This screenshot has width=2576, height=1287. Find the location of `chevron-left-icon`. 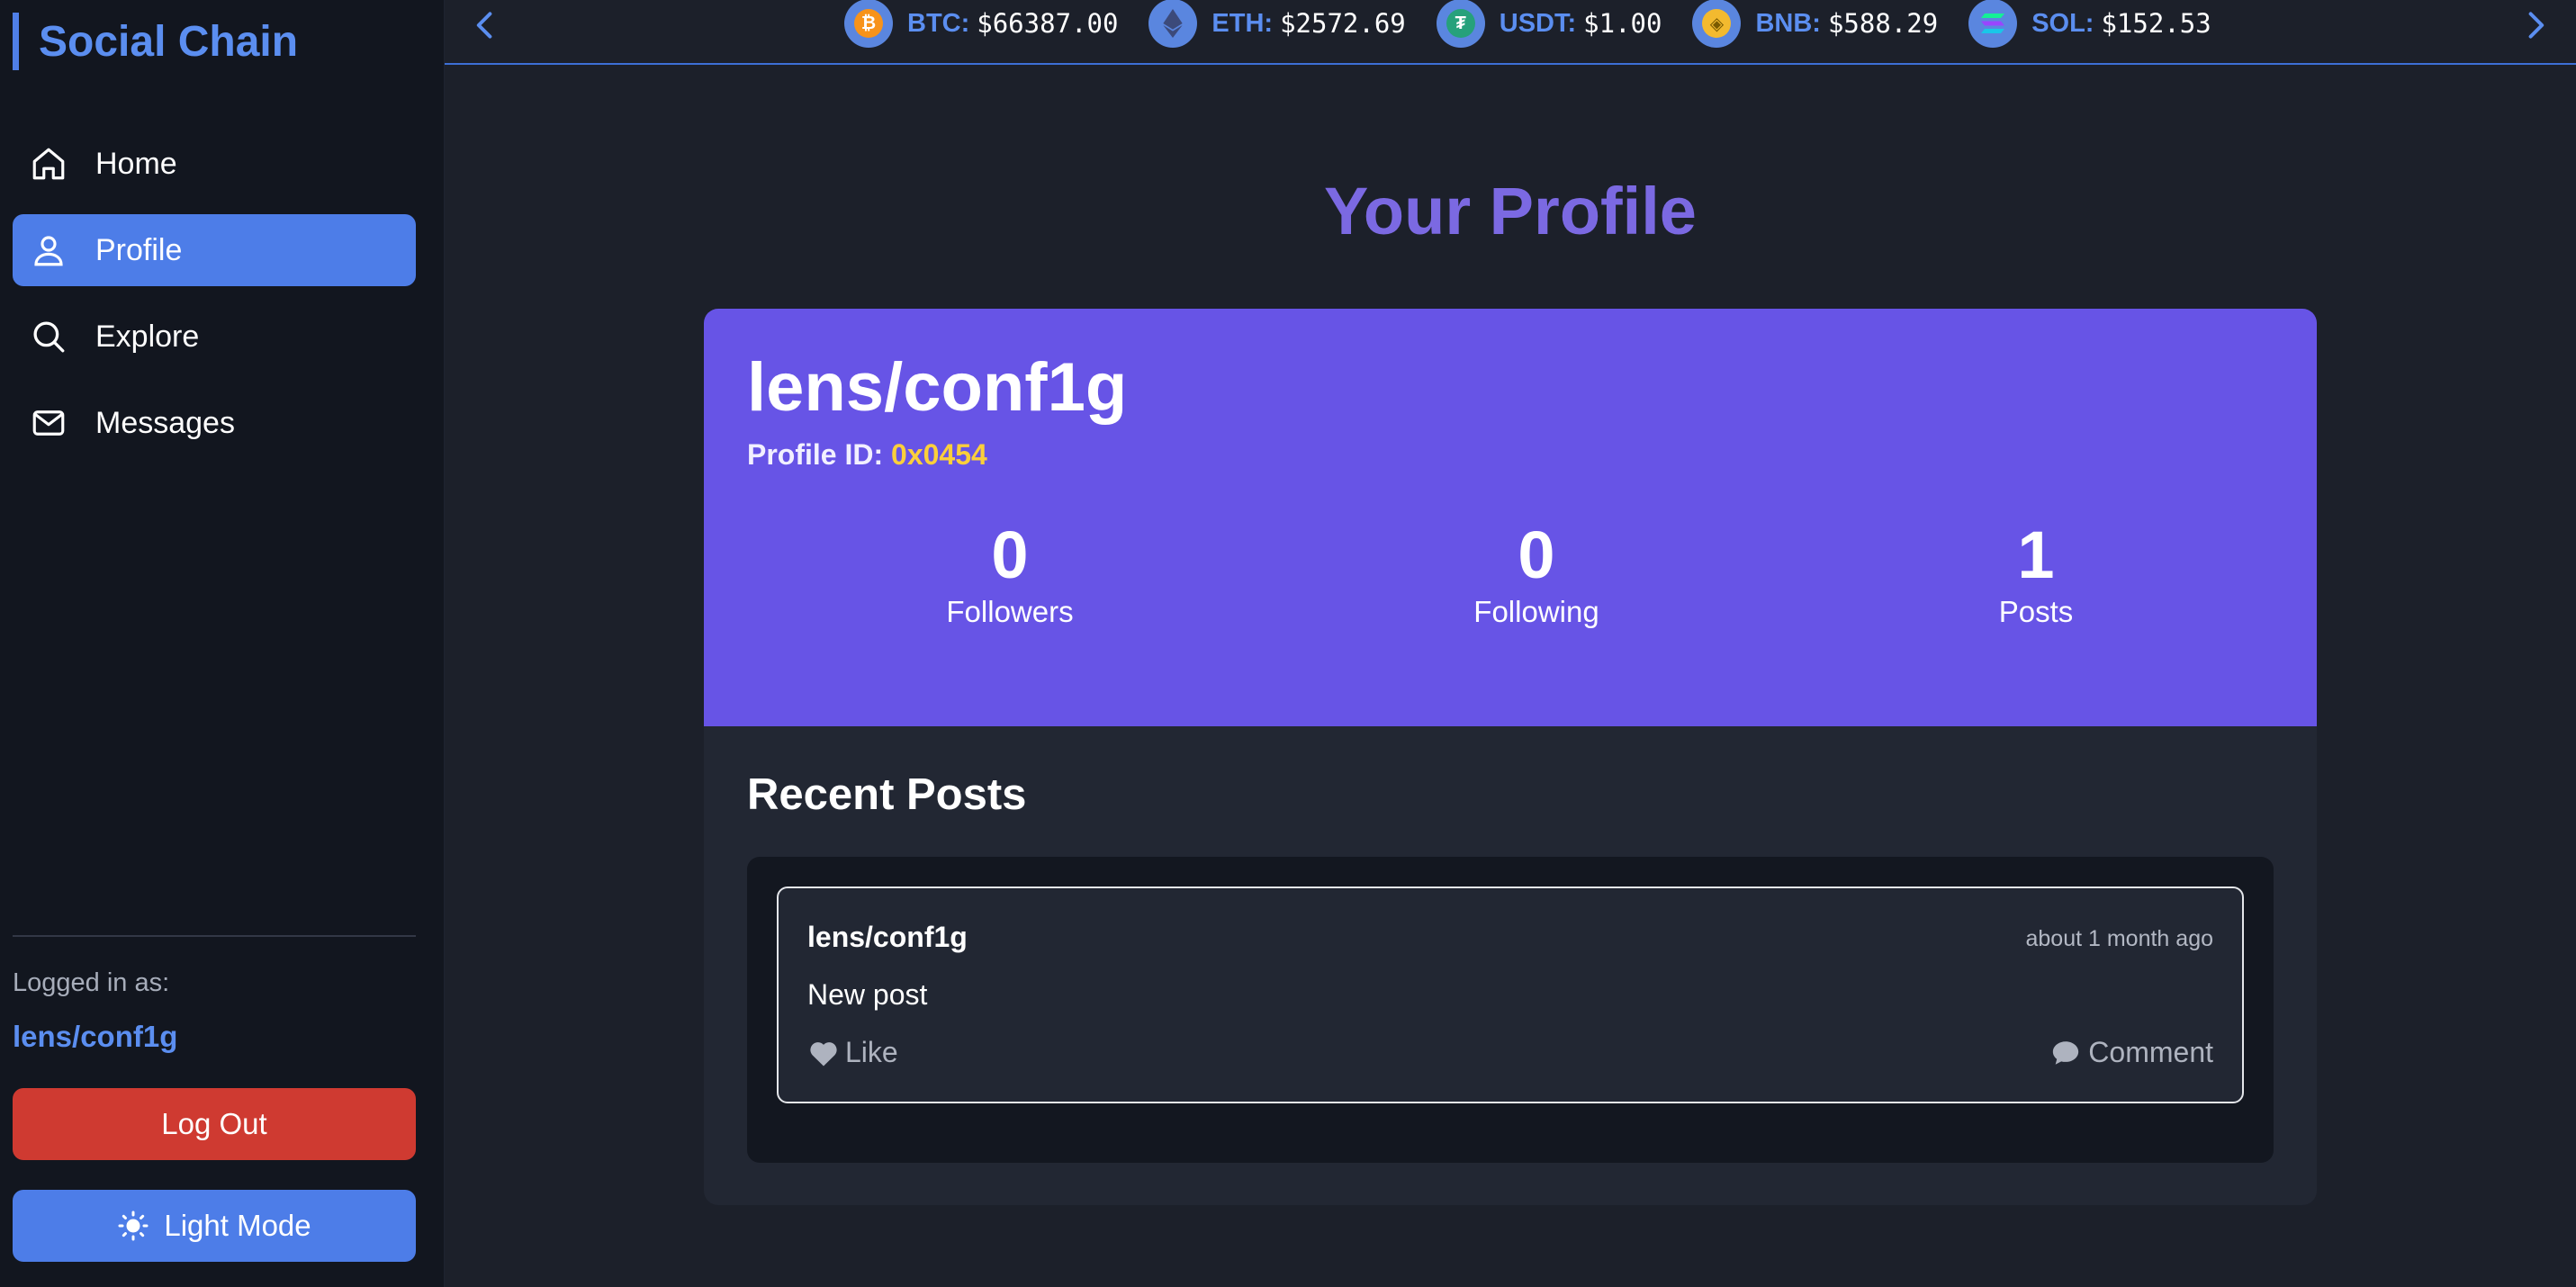

chevron-left-icon is located at coordinates (484, 26).